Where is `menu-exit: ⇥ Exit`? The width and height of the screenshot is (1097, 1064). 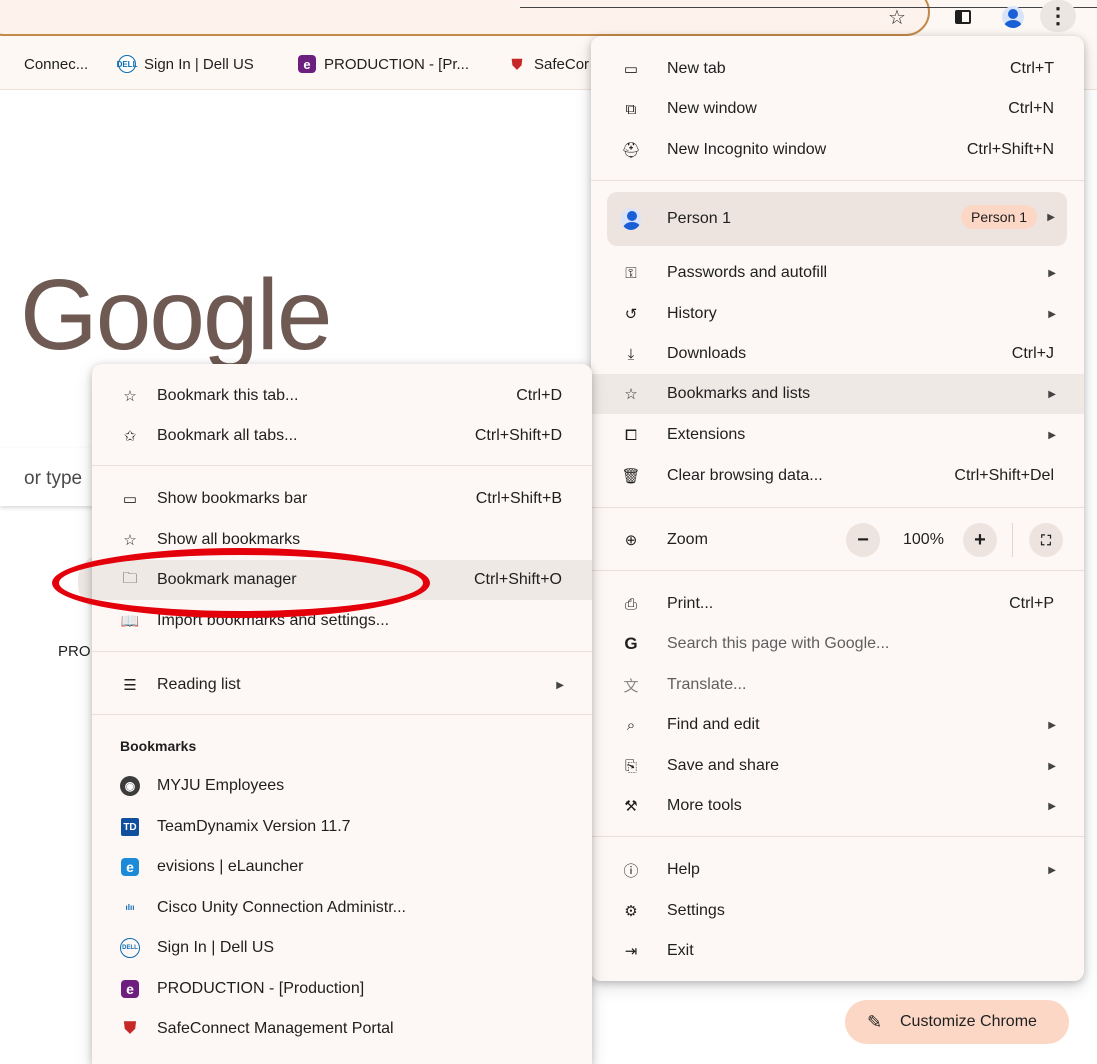 menu-exit: ⇥ Exit is located at coordinates (837, 951).